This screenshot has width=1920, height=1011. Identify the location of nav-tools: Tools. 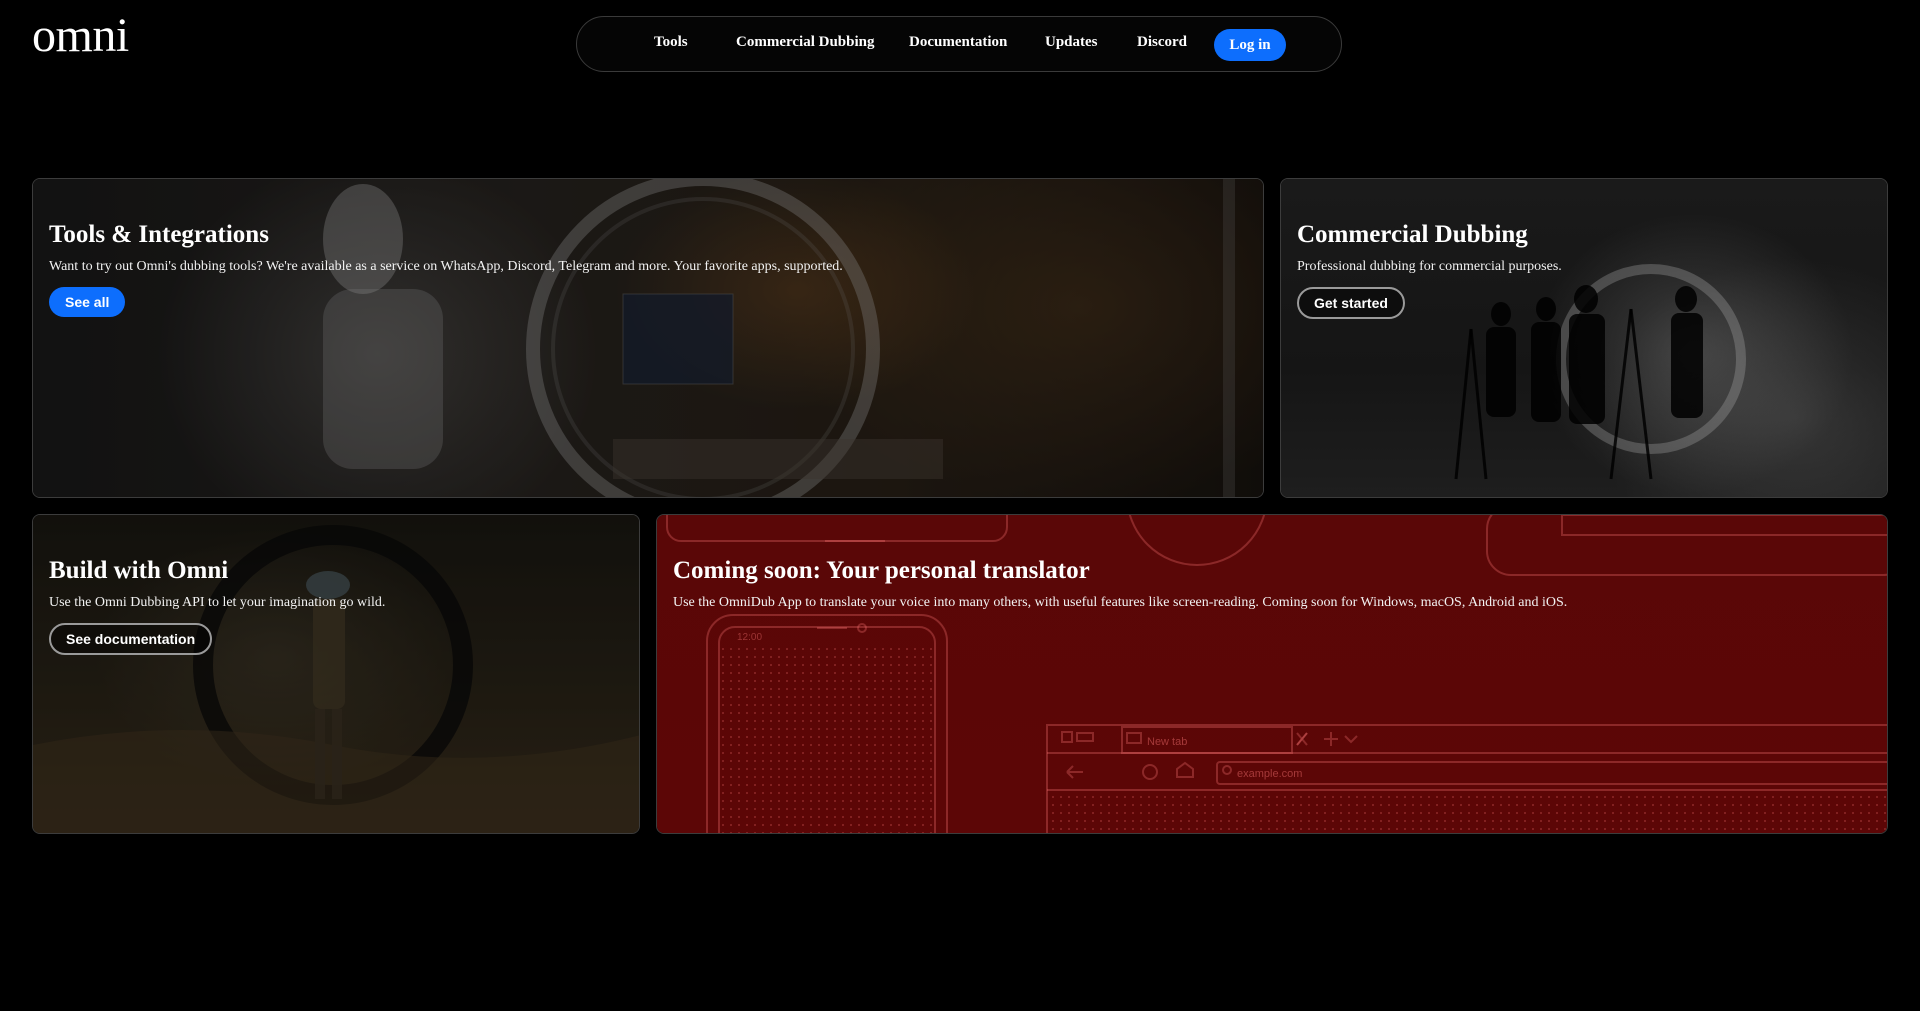
(671, 42).